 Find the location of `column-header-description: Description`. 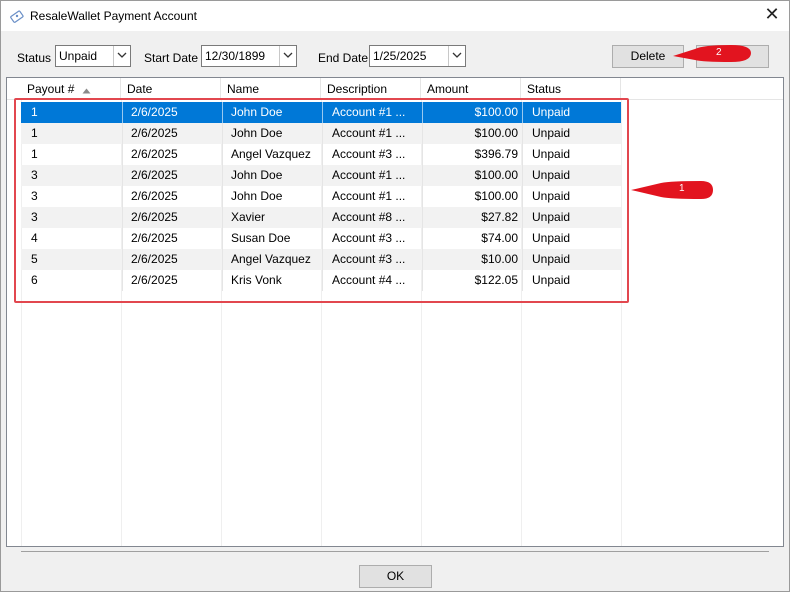

column-header-description: Description is located at coordinates (371, 89).